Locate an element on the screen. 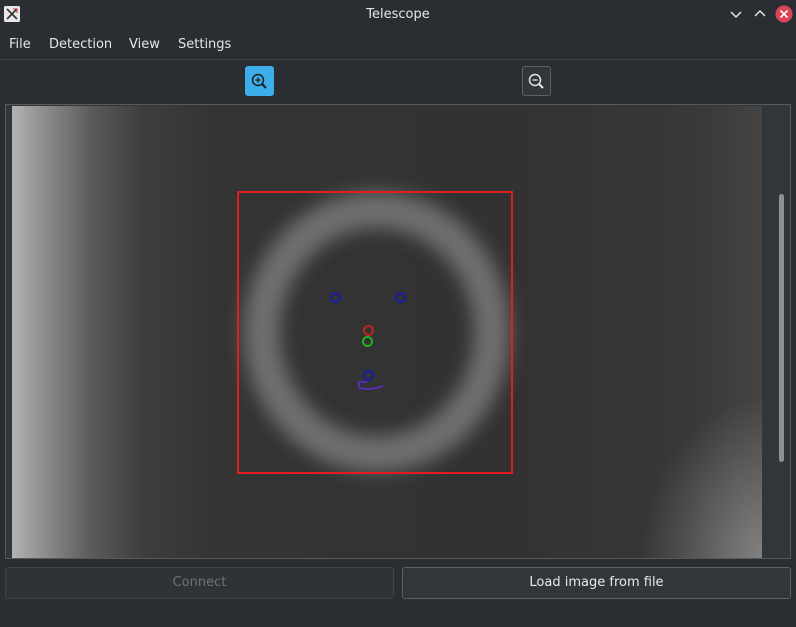  marker-blue-right is located at coordinates (400, 297).